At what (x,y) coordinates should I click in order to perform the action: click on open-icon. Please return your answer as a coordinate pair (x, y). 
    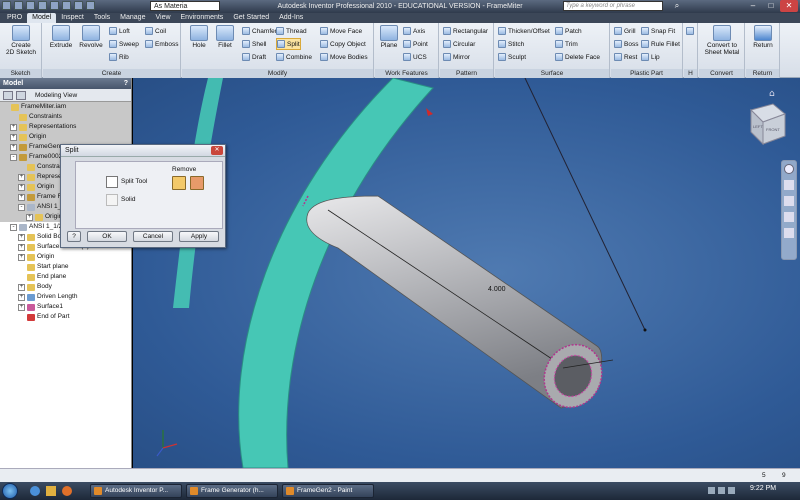
    Looking at the image, I should click on (30, 5).